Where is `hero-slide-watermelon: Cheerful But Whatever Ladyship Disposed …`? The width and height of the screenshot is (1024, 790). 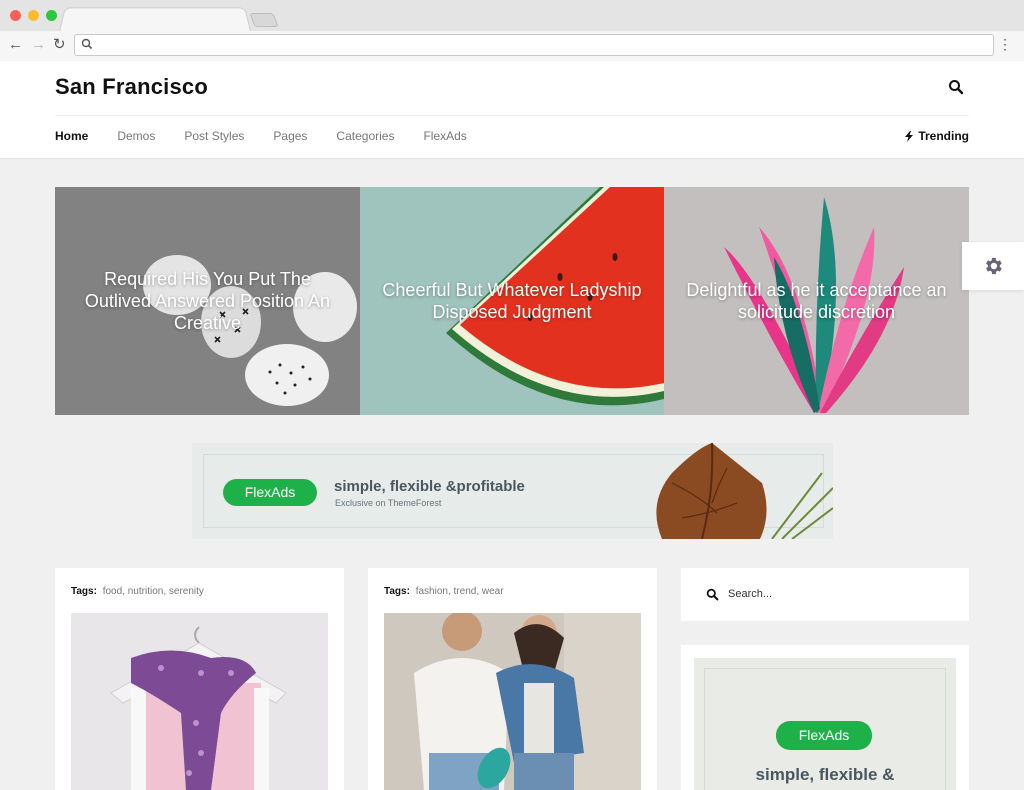
hero-slide-watermelon: Cheerful But Whatever Ladyship Disposed … is located at coordinates (512, 301).